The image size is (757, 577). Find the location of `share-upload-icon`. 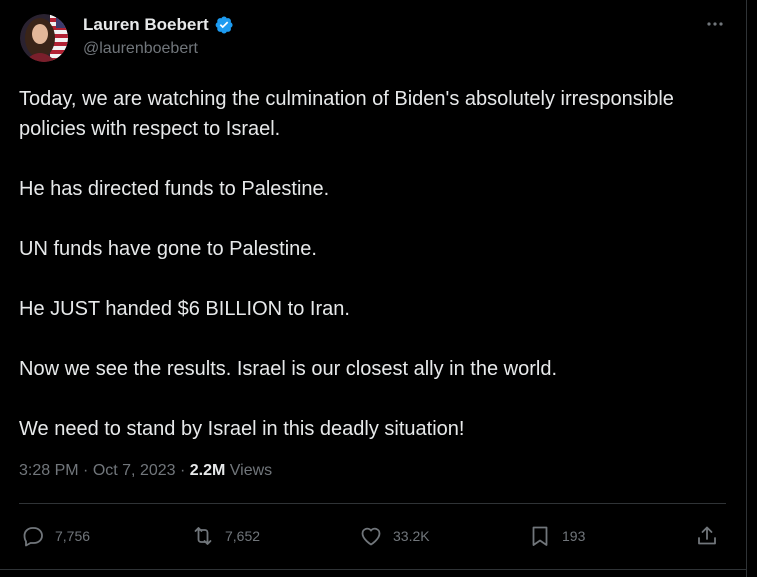

share-upload-icon is located at coordinates (707, 535).